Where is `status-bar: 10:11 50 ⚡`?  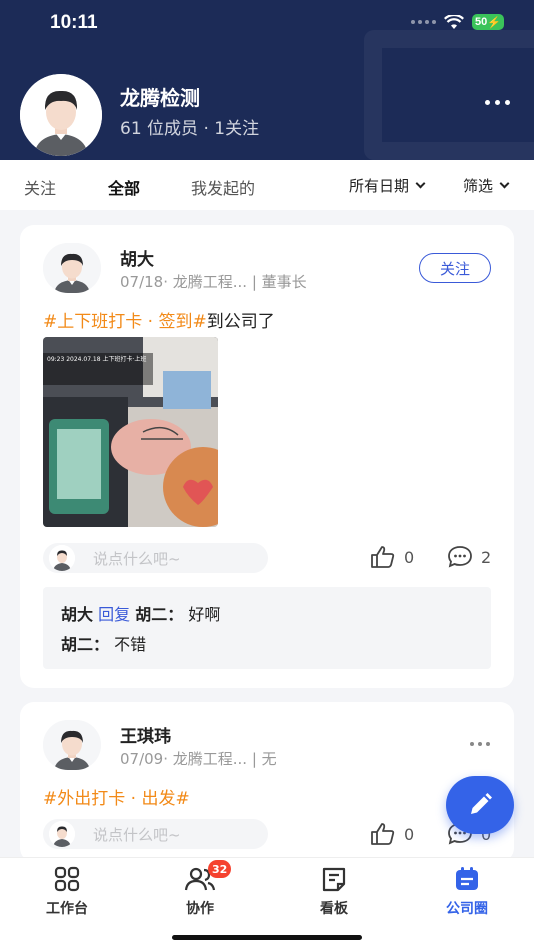
status-bar: 10:11 50 ⚡ is located at coordinates (267, 24).